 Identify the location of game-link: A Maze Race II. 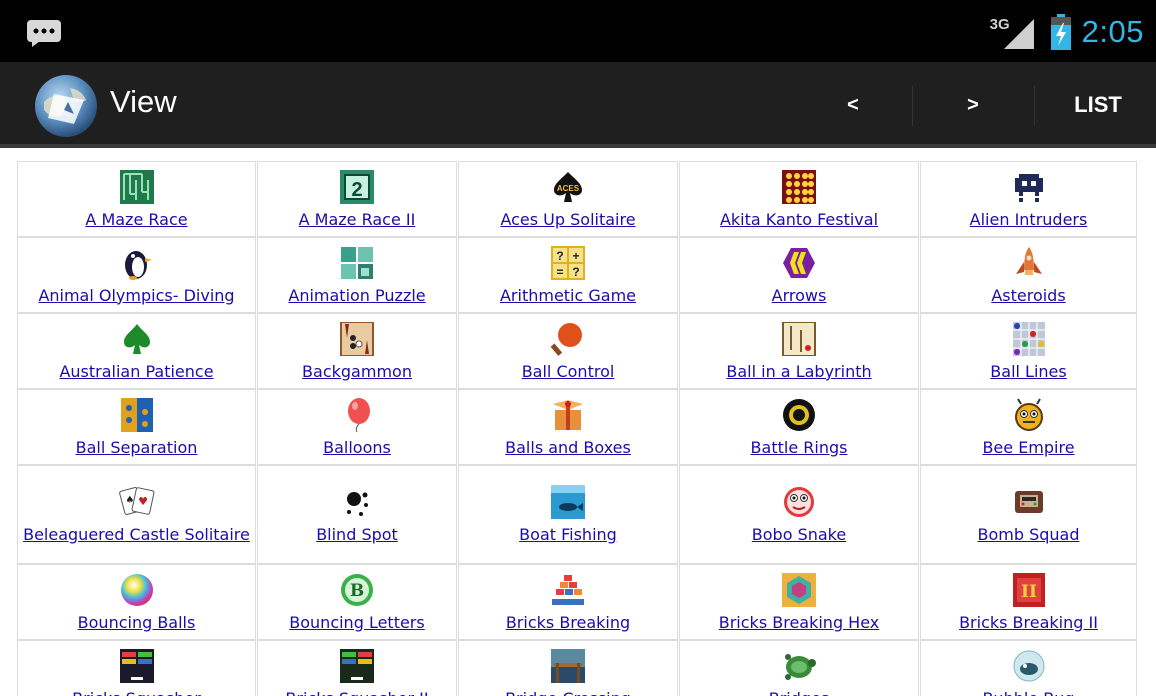
(357, 219).